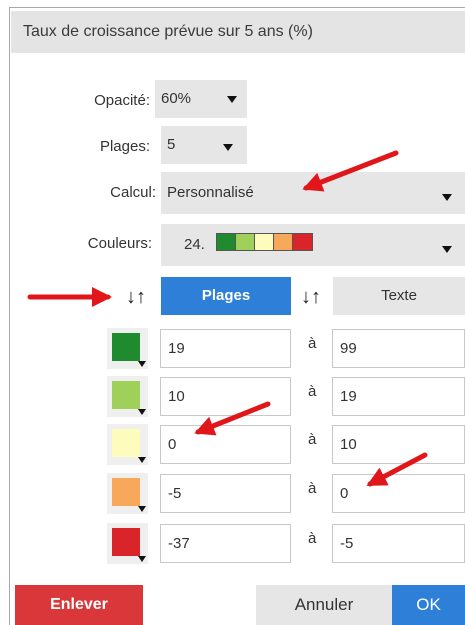 This screenshot has height=625, width=465. I want to click on calc-label: Calcul:, so click(133, 192).